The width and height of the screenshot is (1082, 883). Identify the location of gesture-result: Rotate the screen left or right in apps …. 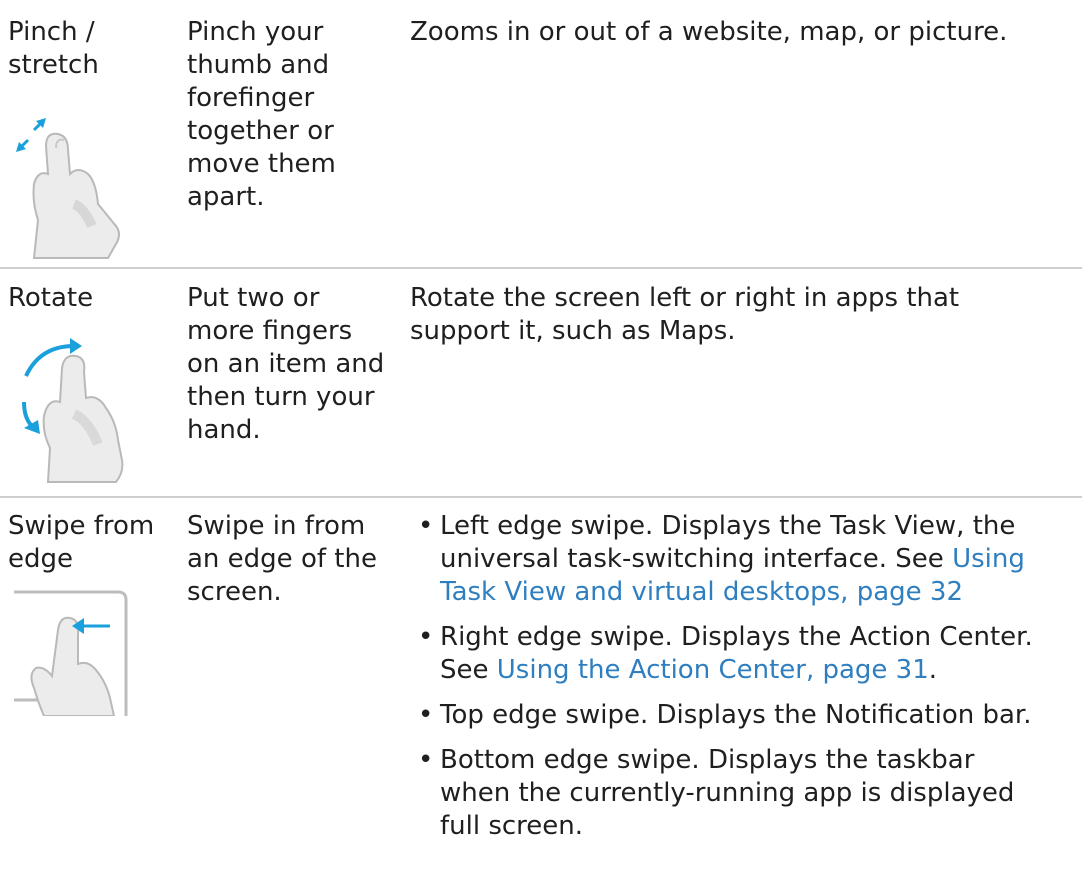
(685, 314).